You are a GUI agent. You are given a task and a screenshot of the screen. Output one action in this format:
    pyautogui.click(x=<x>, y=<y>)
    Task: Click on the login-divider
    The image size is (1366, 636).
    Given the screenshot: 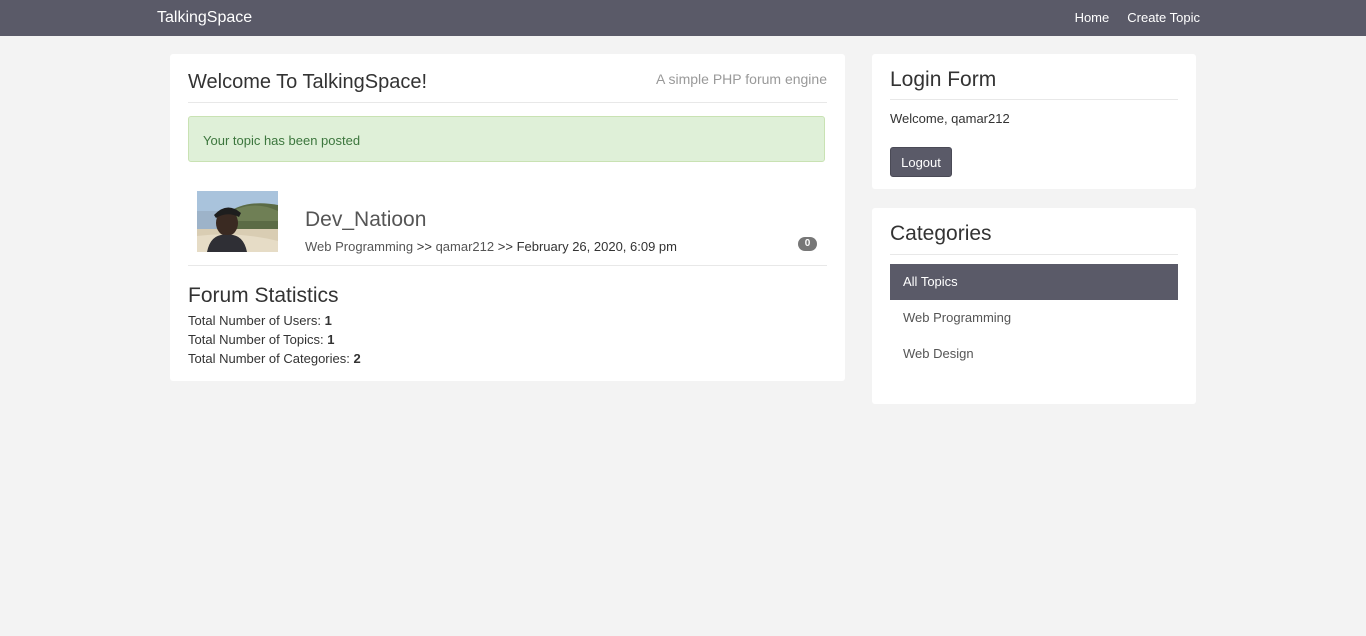 What is the action you would take?
    pyautogui.click(x=1034, y=99)
    